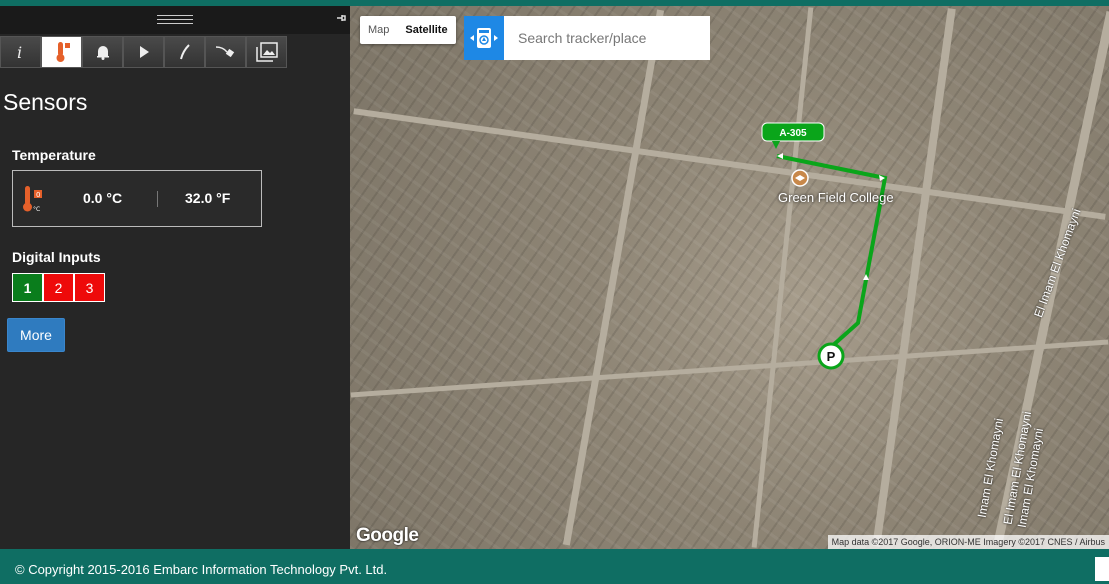 The width and height of the screenshot is (1109, 584). What do you see at coordinates (341, 18) in the screenshot?
I see `pin-icon` at bounding box center [341, 18].